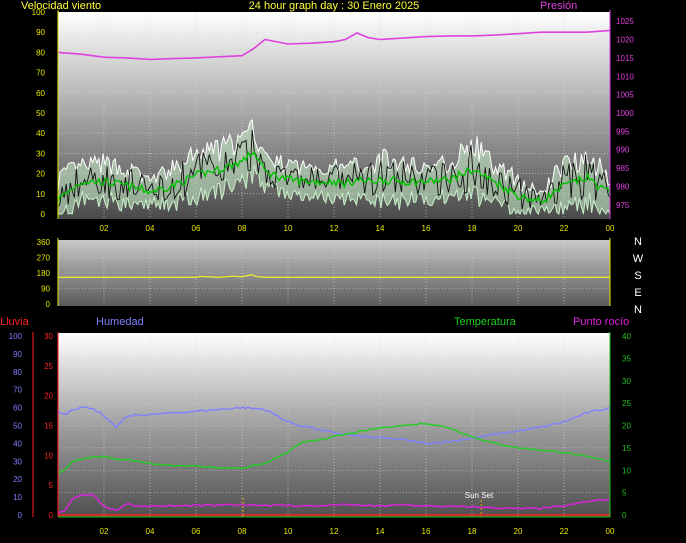 This screenshot has height=543, width=686. Describe the element at coordinates (40, 133) in the screenshot. I see `wind-speed-tick-label: 40` at that location.